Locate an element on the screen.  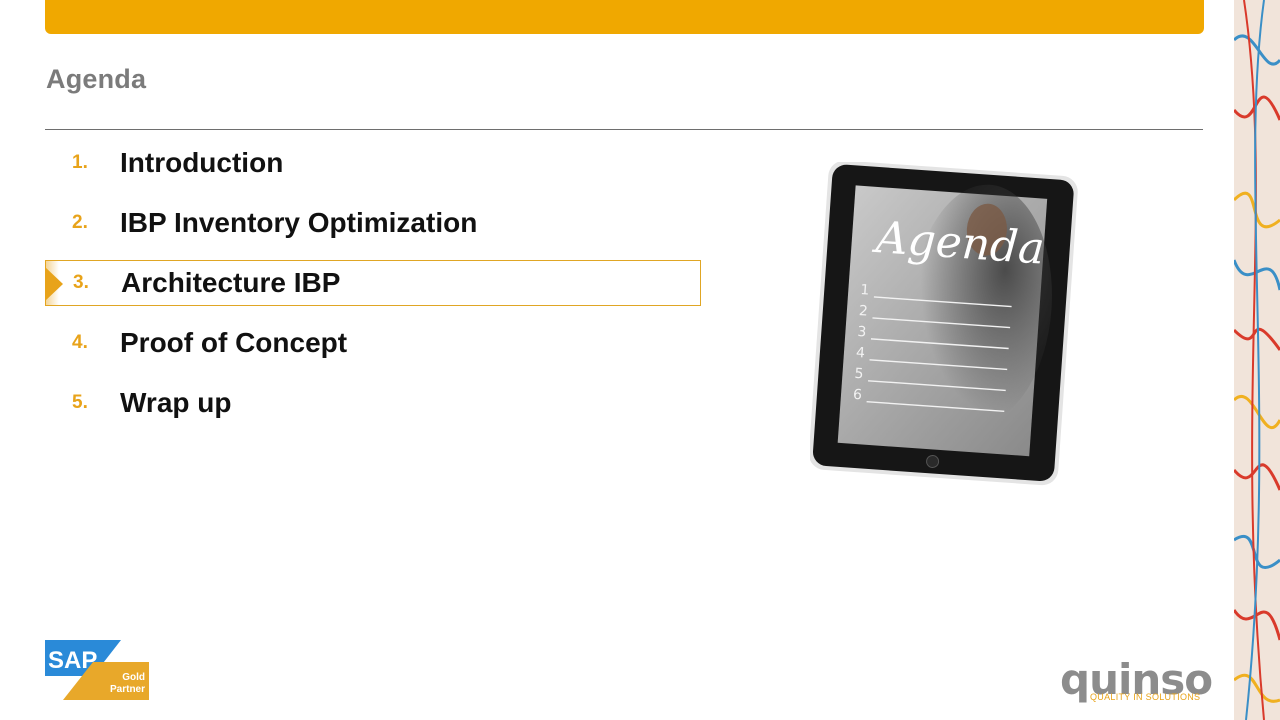
tablet-line-number: 4 is located at coordinates (860, 353).